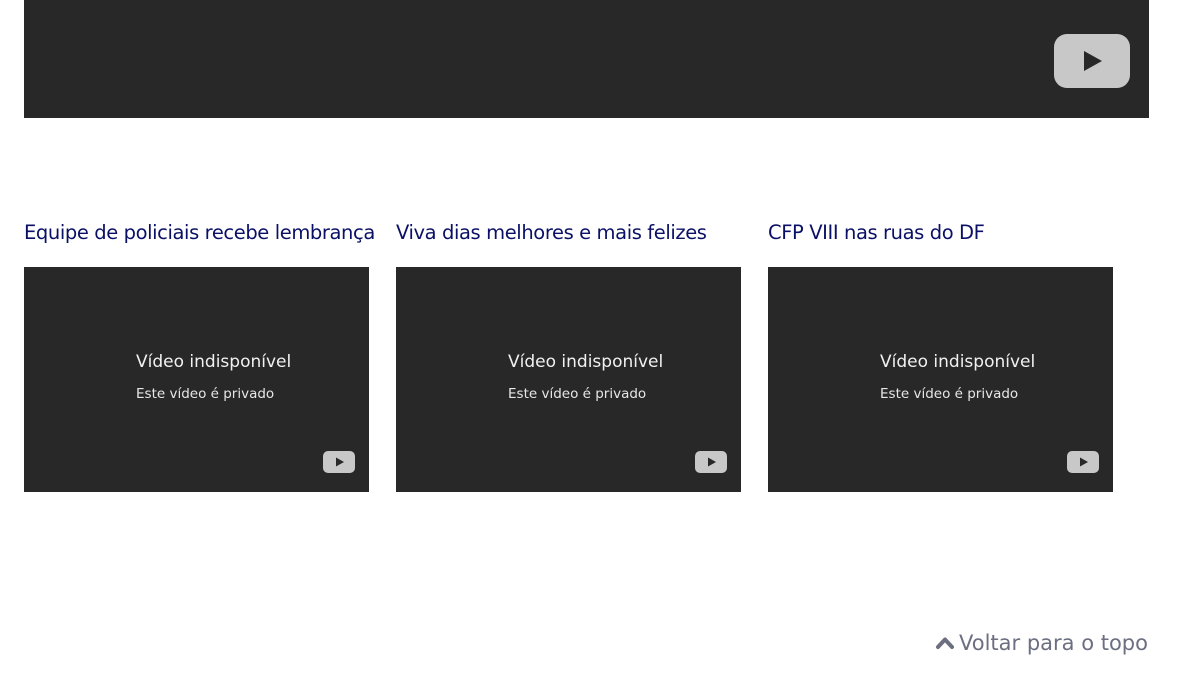 Image resolution: width=1204 pixels, height=694 pixels. What do you see at coordinates (1092, 61) in the screenshot?
I see `youtube-play-icon` at bounding box center [1092, 61].